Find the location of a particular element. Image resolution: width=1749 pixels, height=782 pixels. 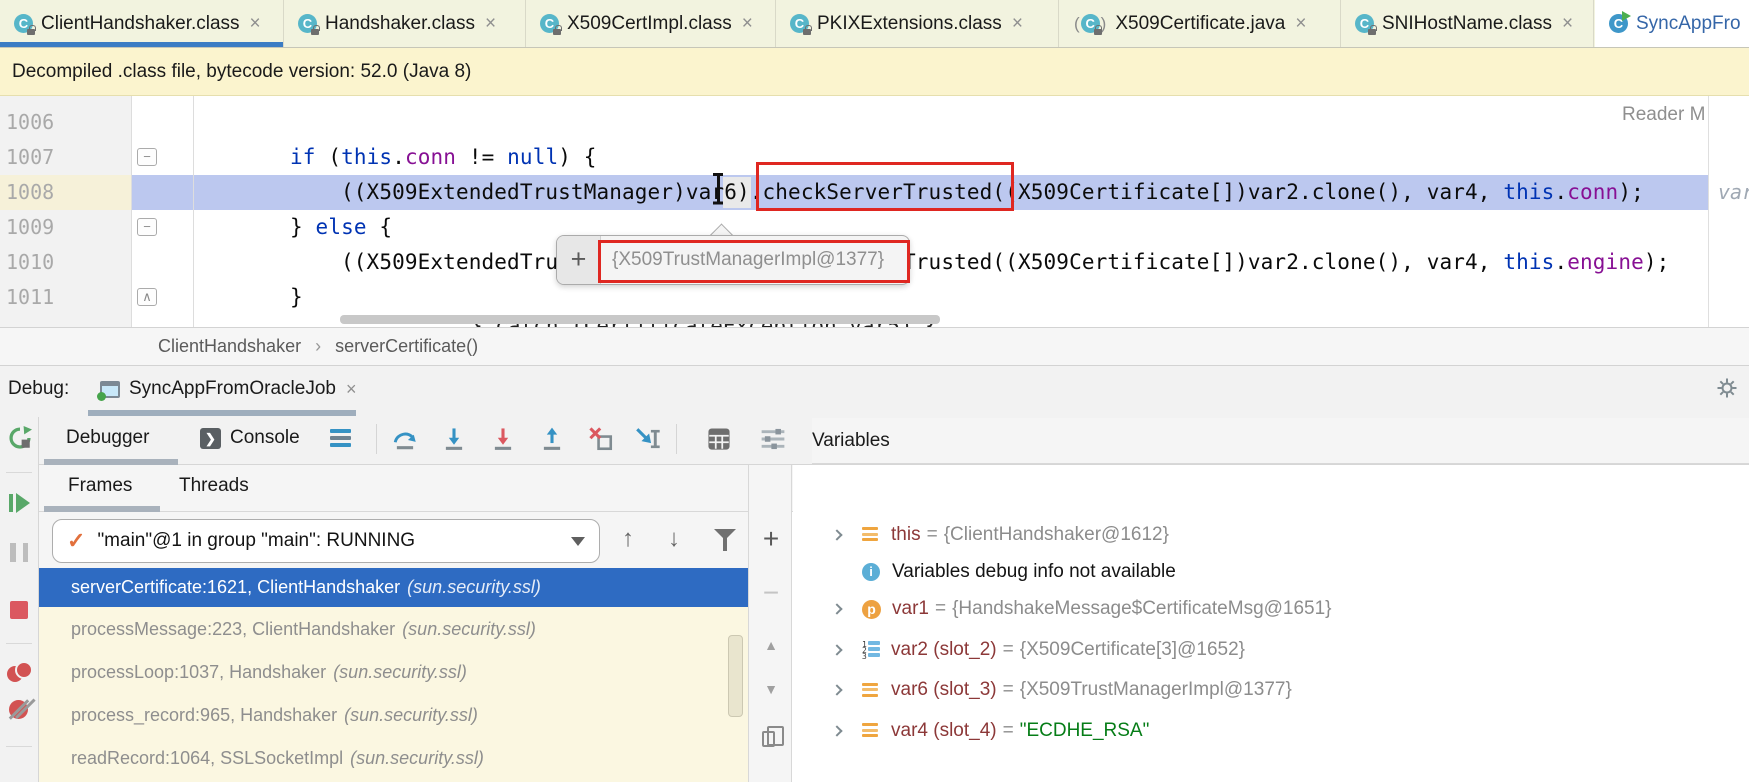

gutter-separator is located at coordinates (193, 211).